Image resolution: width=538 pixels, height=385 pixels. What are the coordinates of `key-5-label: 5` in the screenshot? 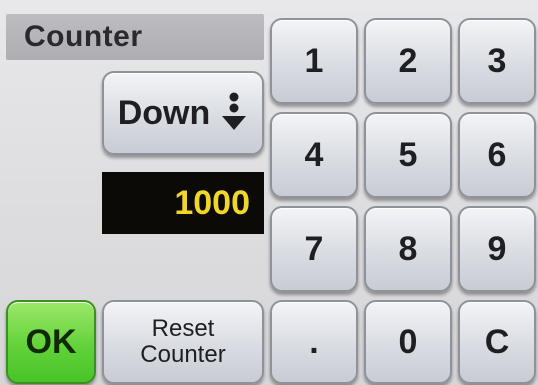 It's located at (408, 154).